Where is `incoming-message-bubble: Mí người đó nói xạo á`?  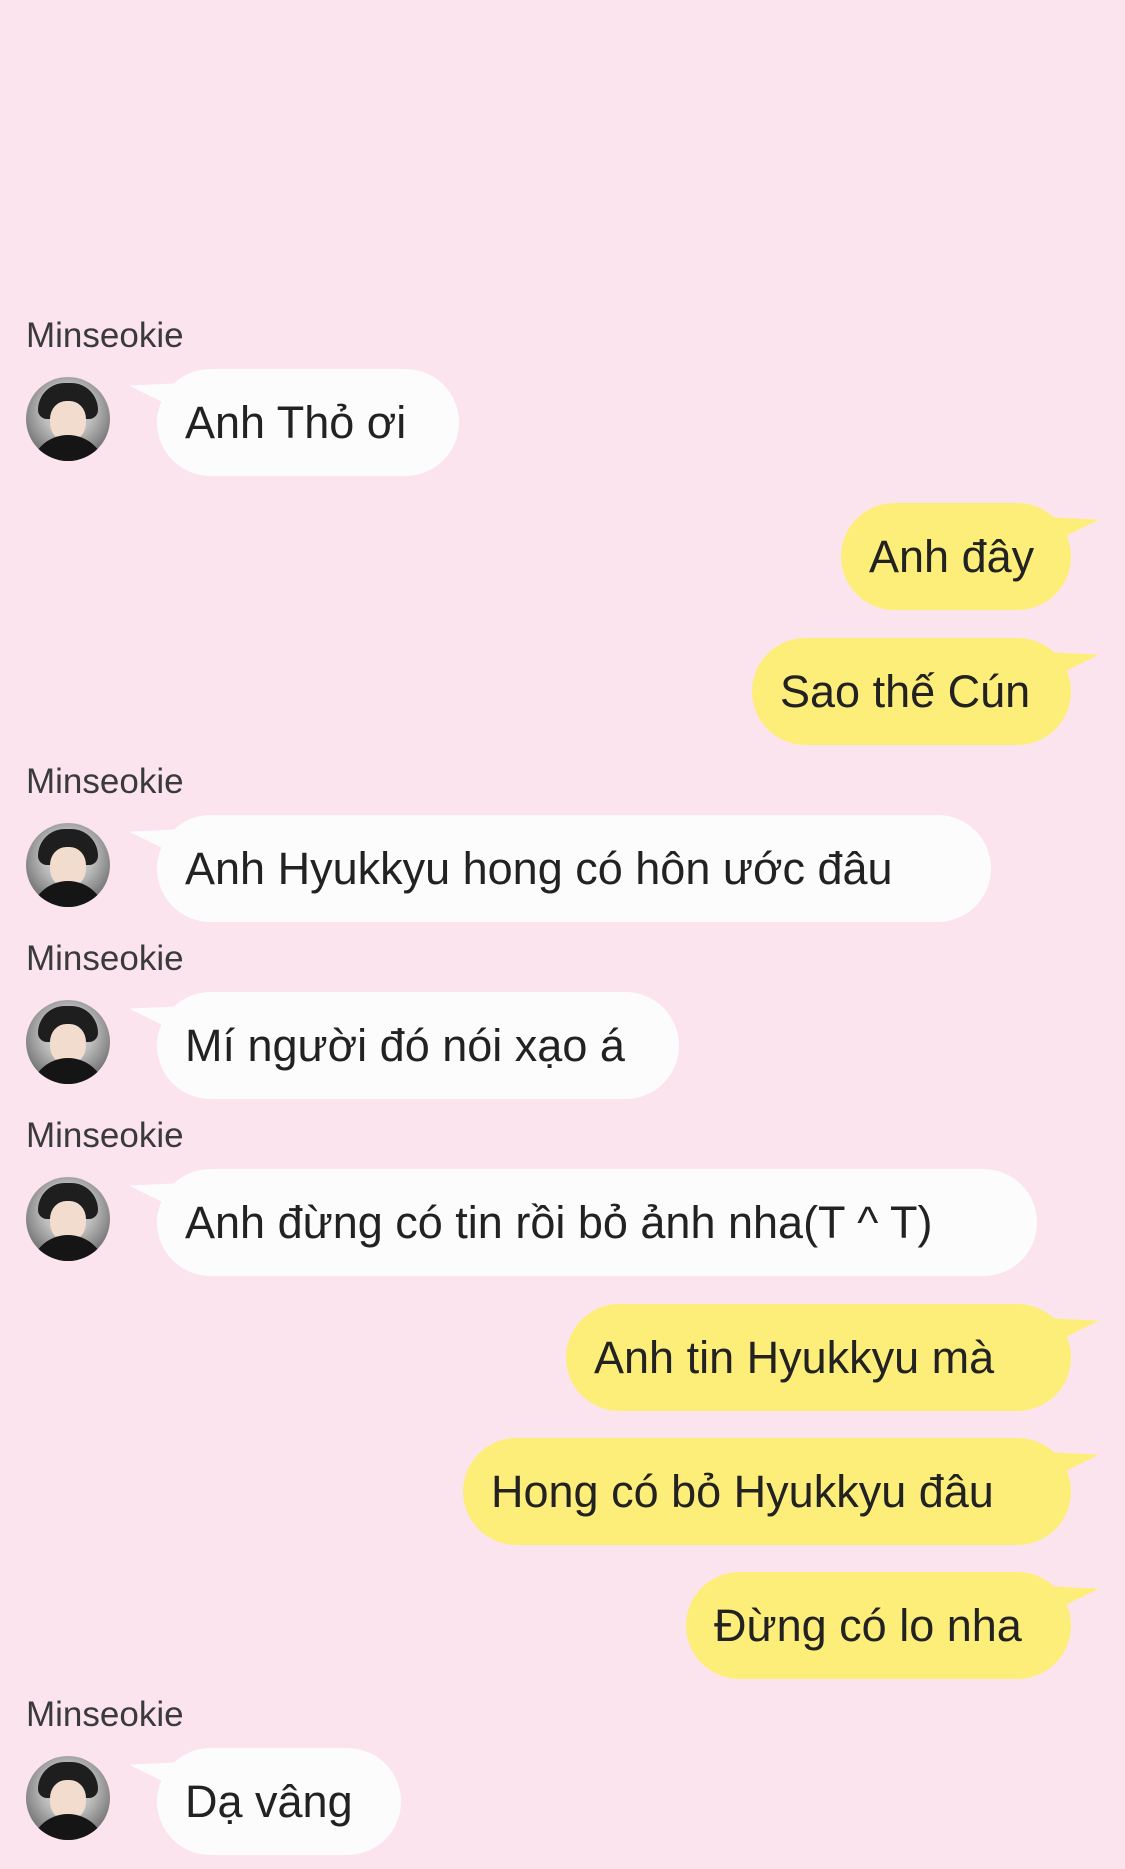
incoming-message-bubble: Mí người đó nói xạo á is located at coordinates (418, 1045).